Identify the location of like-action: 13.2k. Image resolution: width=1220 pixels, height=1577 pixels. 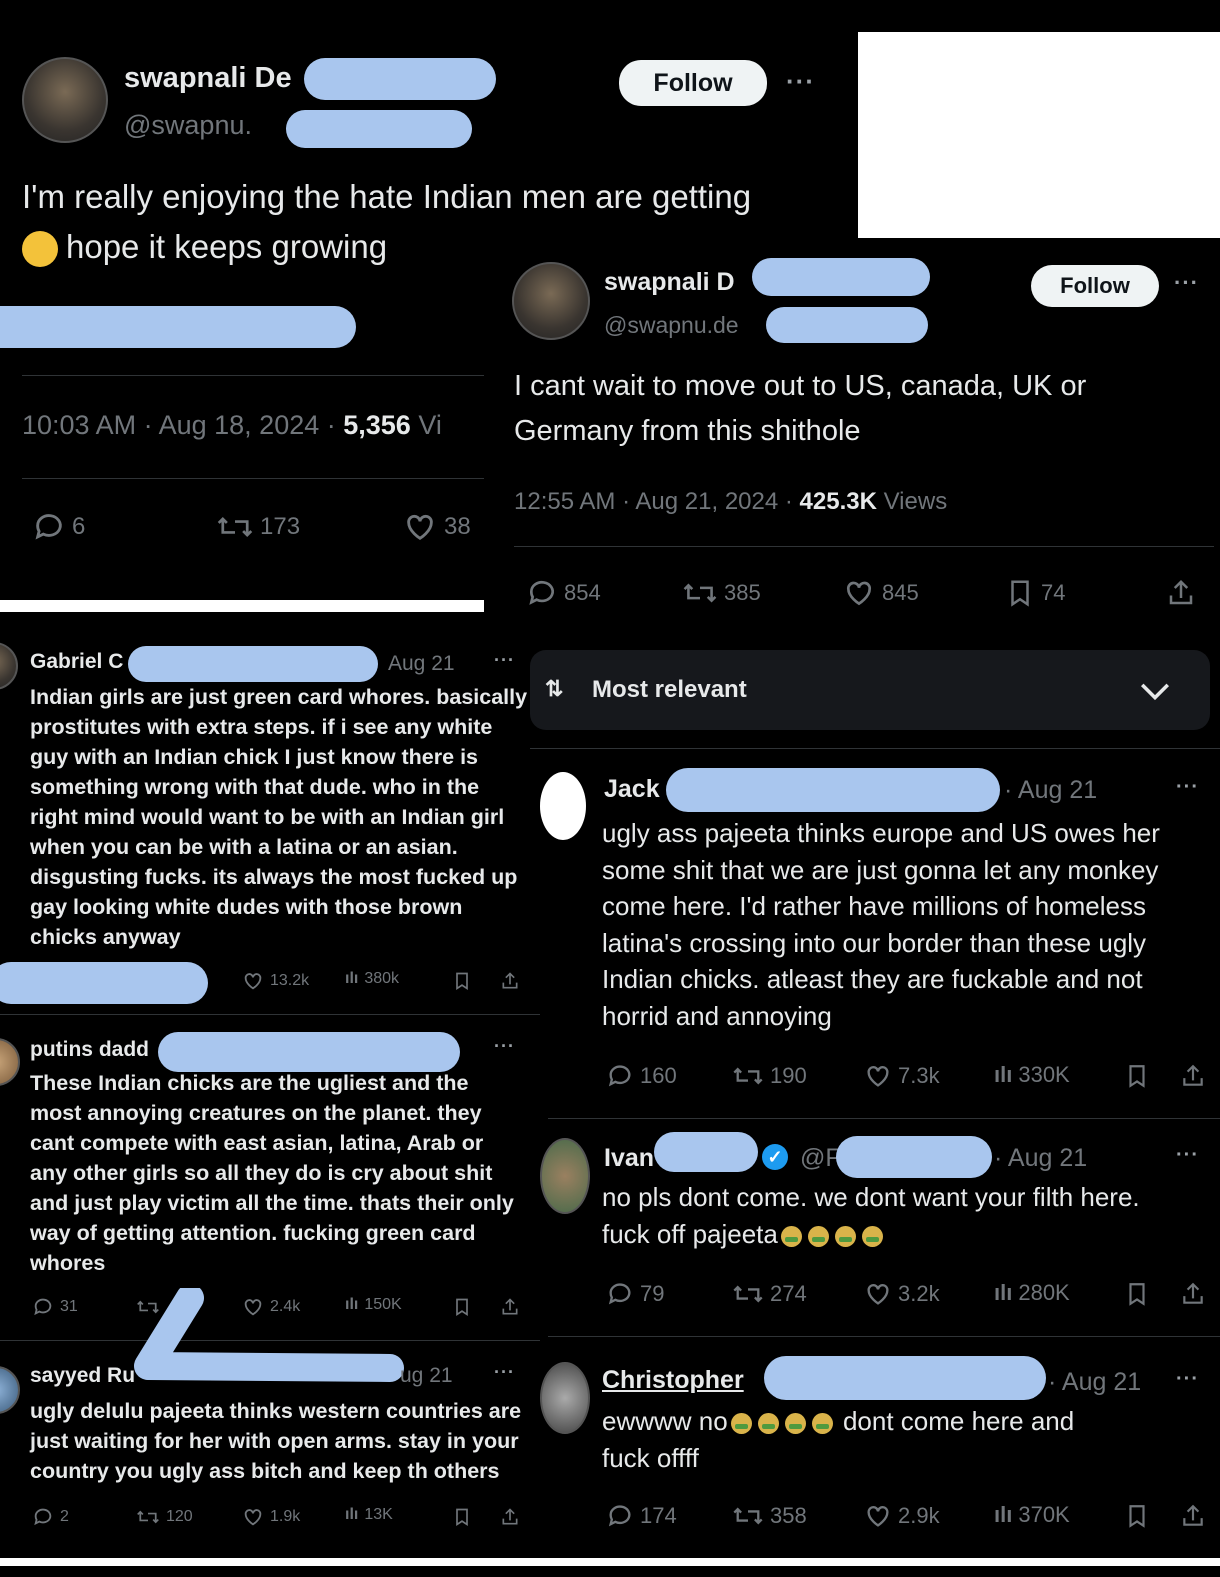
(275, 981).